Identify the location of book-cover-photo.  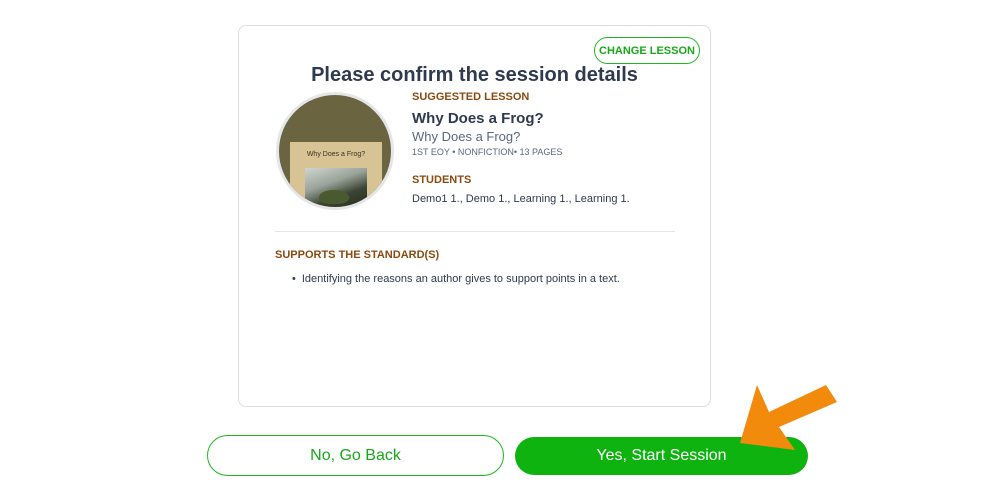
(336, 187).